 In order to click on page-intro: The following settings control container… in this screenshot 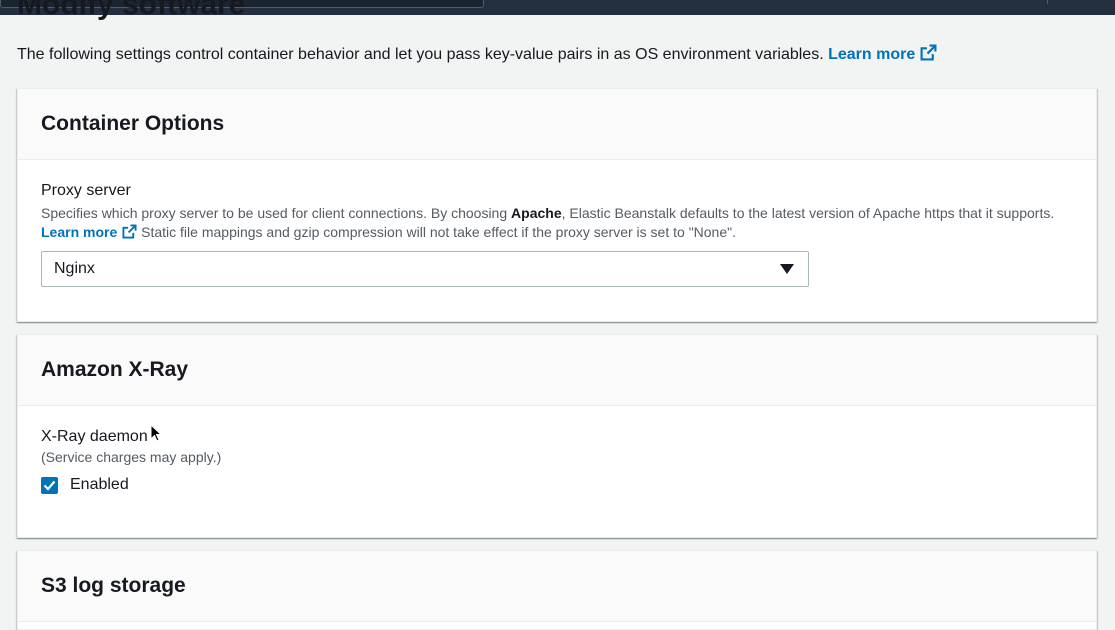, I will do `click(477, 54)`.